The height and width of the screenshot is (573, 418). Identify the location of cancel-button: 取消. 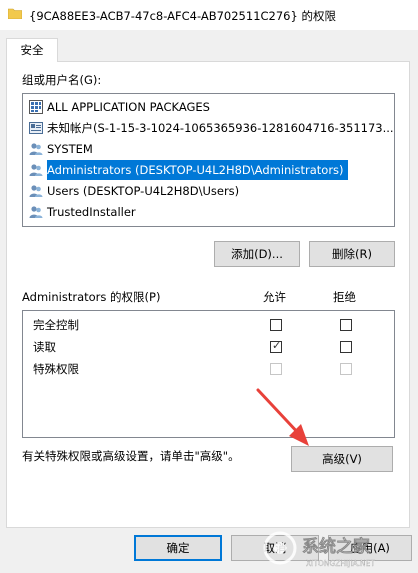
(275, 548).